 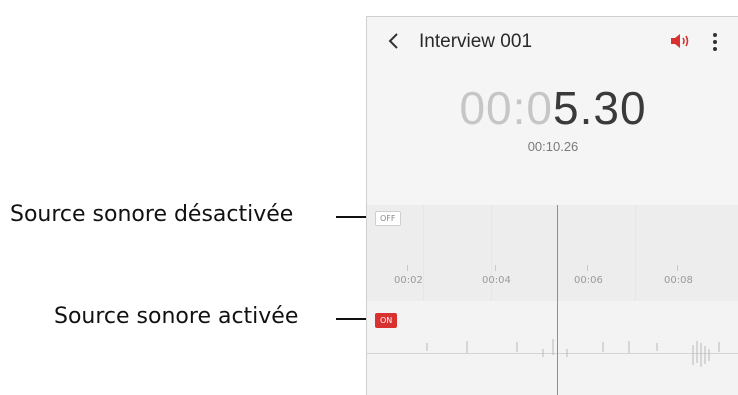 I want to click on time-ruler: 00:02 00:04 00:06 00:08, so click(x=552, y=280).